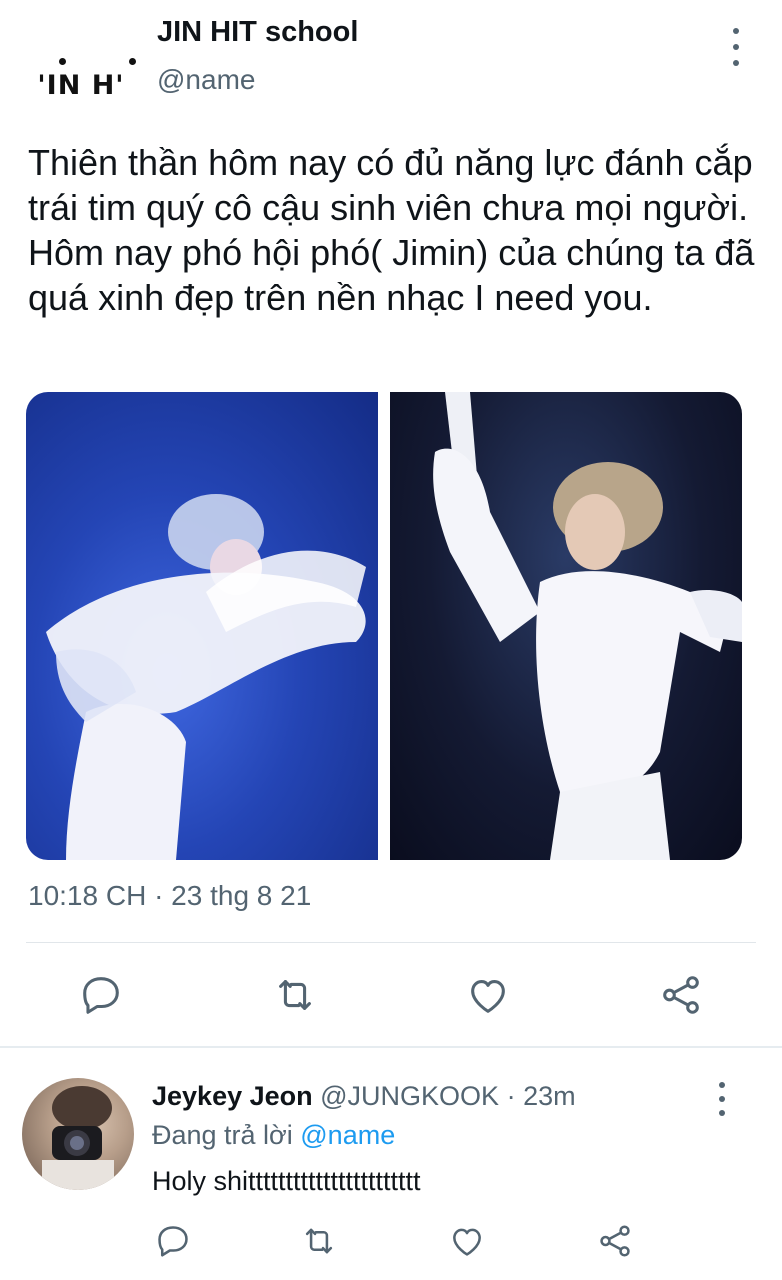  Describe the element at coordinates (206, 80) in the screenshot. I see `user-handle: @name` at that location.